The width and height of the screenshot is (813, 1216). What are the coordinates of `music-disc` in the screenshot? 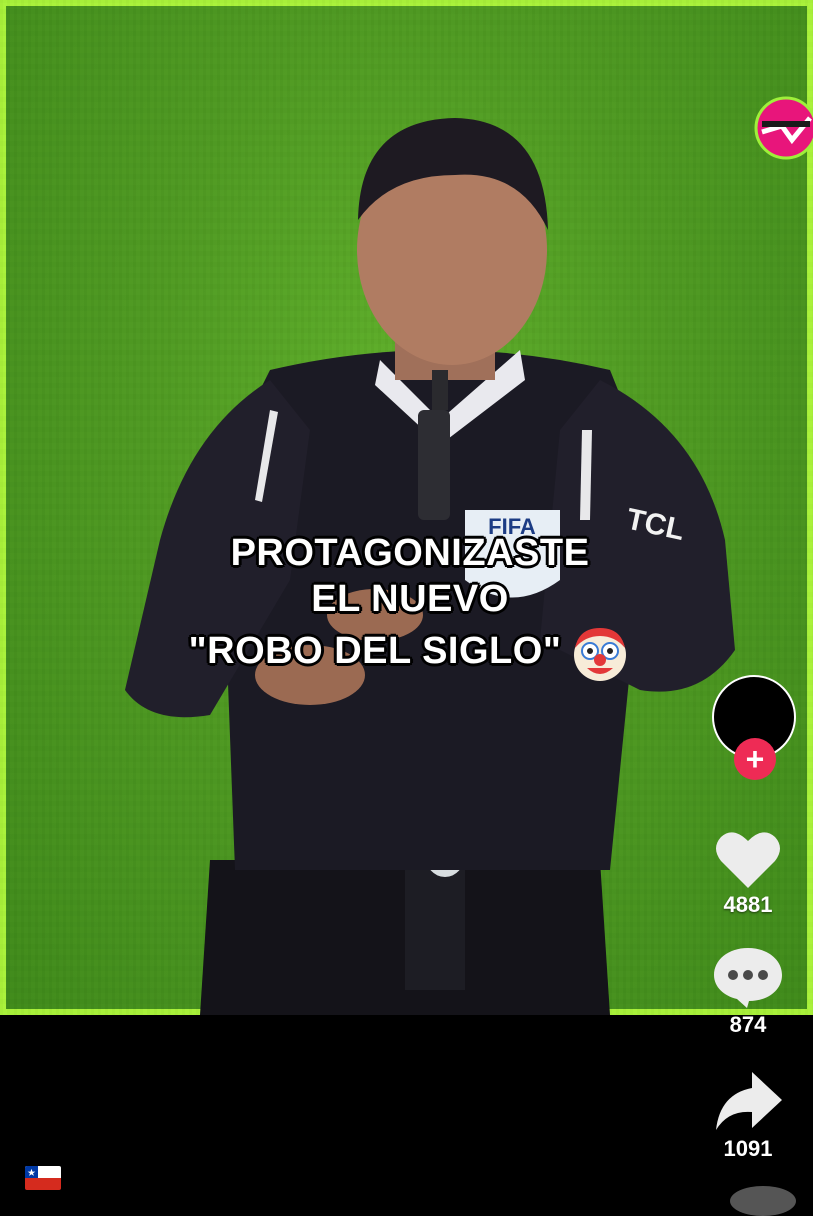 It's located at (763, 1201).